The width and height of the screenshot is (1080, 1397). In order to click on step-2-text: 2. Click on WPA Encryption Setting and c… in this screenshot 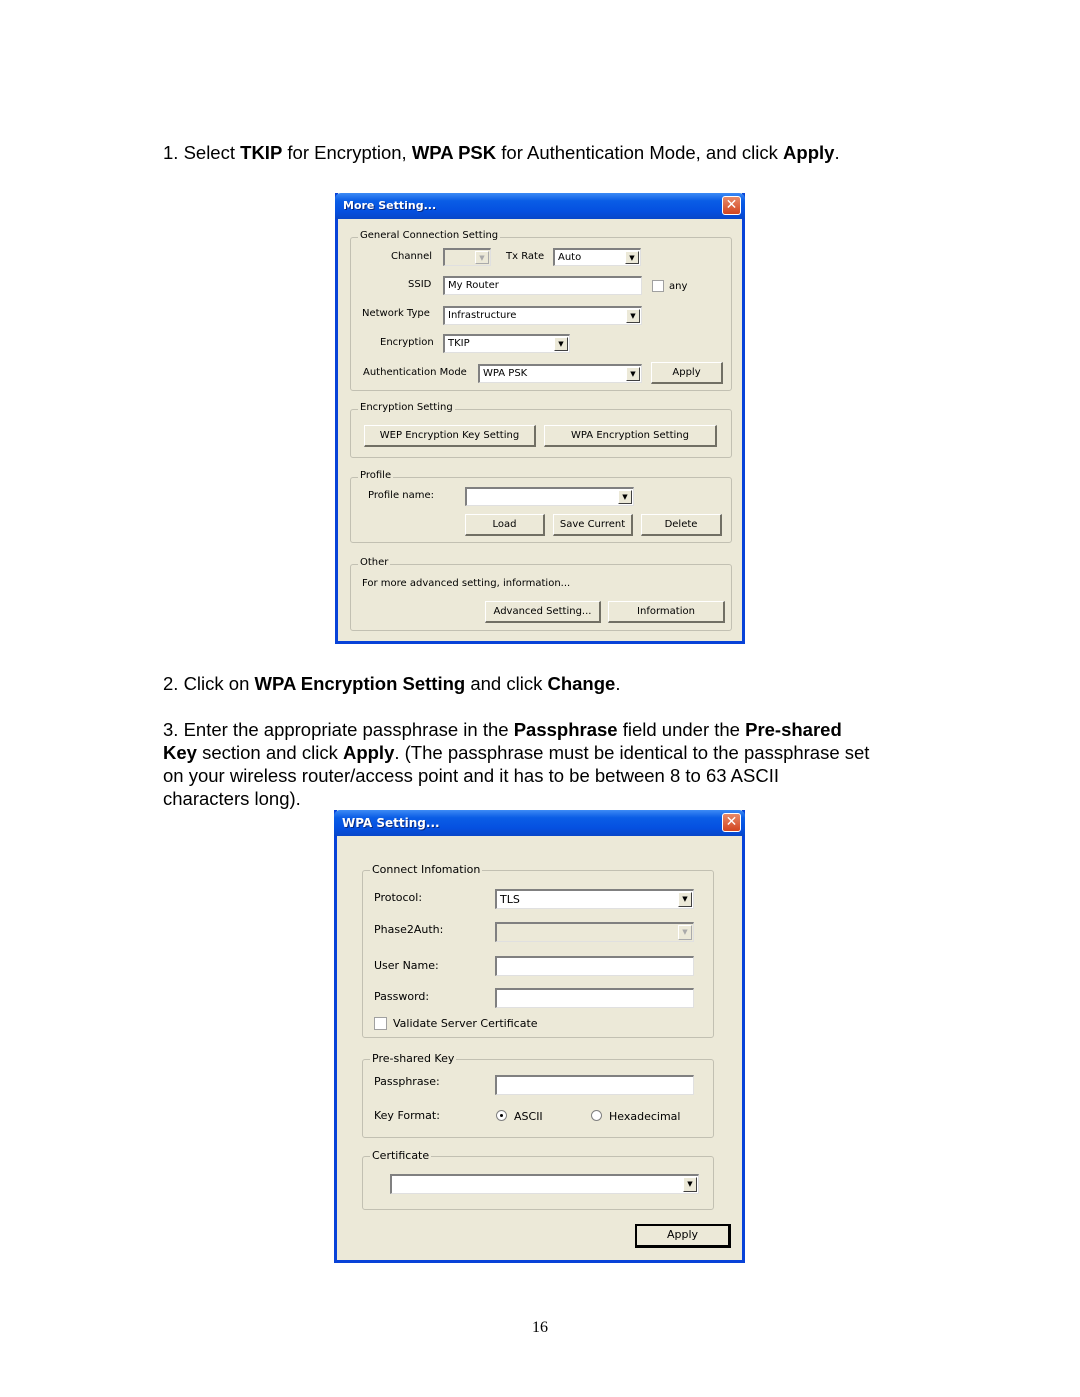, I will do `click(391, 683)`.